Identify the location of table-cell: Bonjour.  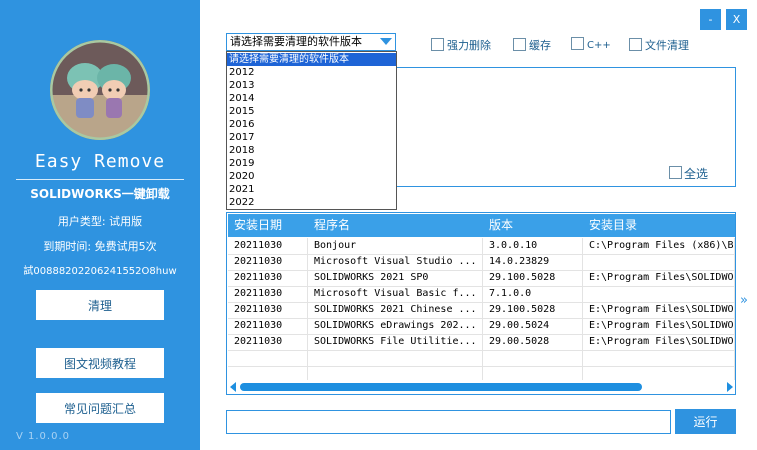
(395, 246).